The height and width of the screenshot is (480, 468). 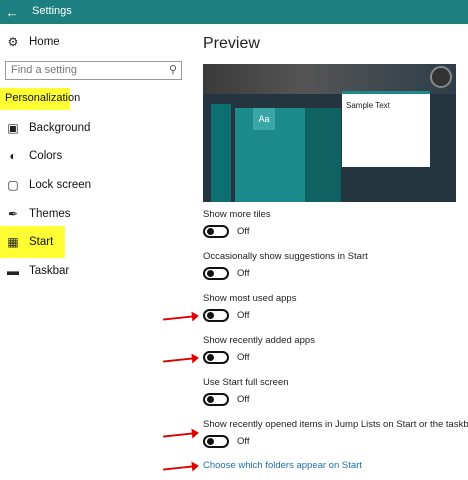 I want to click on toggle-switch-more-tiles, so click(x=216, y=231).